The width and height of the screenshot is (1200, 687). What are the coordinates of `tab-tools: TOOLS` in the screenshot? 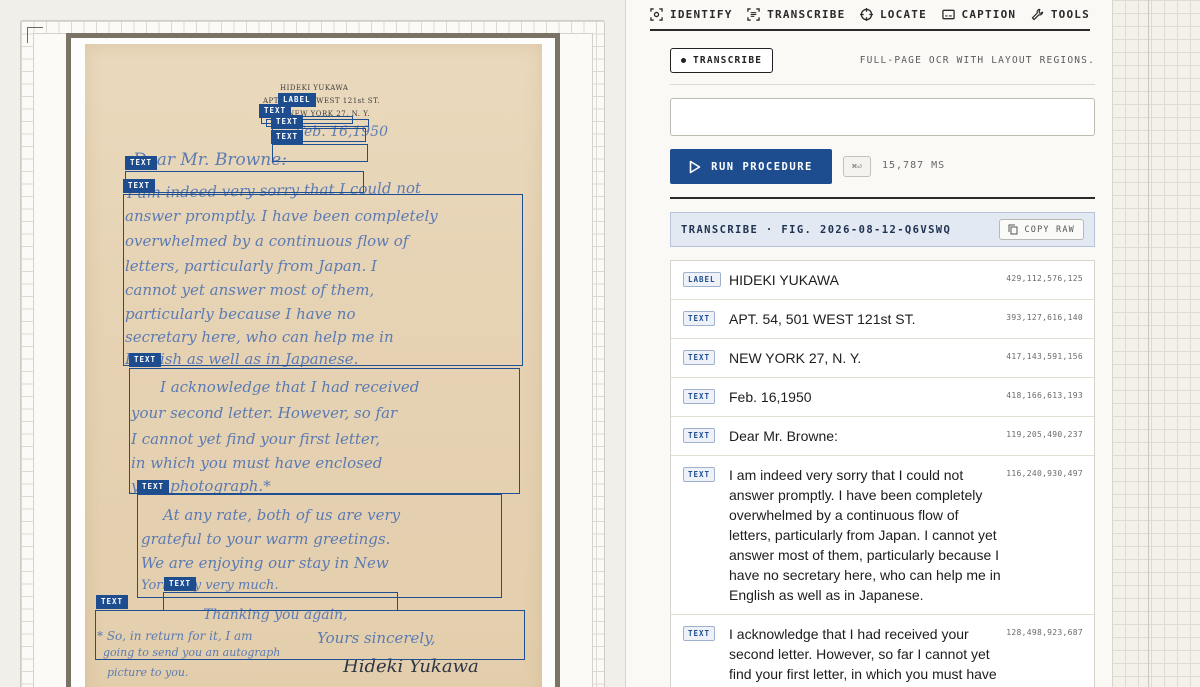 It's located at (1060, 14).